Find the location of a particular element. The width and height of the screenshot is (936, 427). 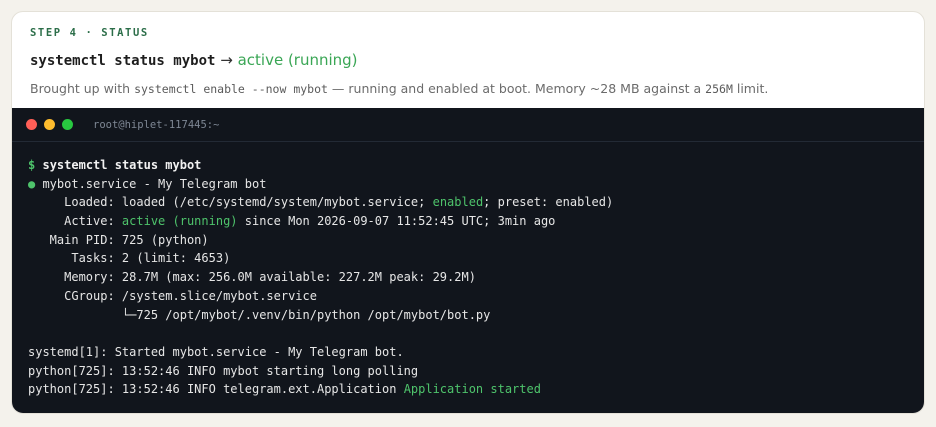

active-state: active (running) is located at coordinates (179, 221).